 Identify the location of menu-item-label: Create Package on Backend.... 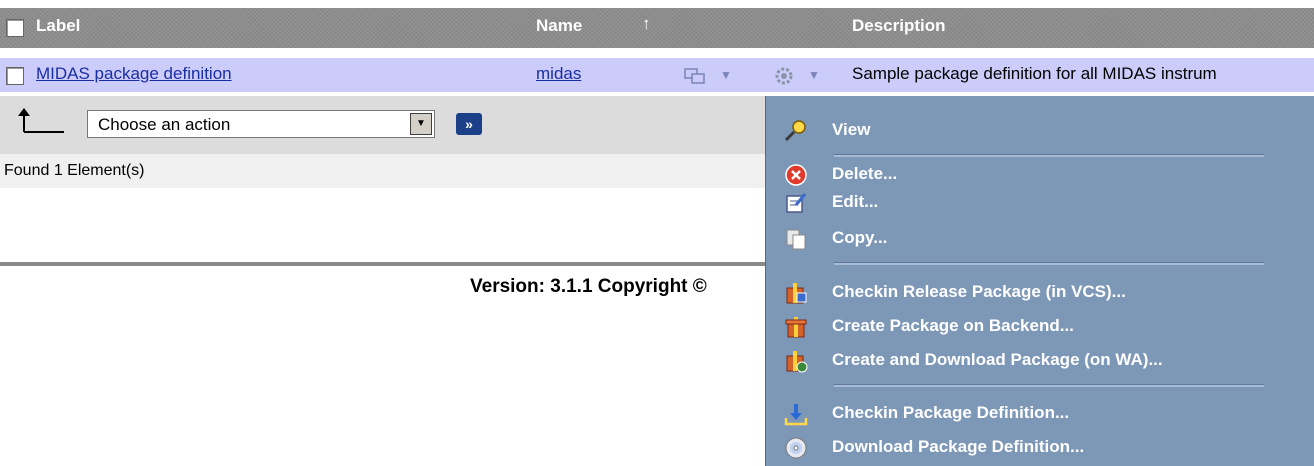
(953, 325).